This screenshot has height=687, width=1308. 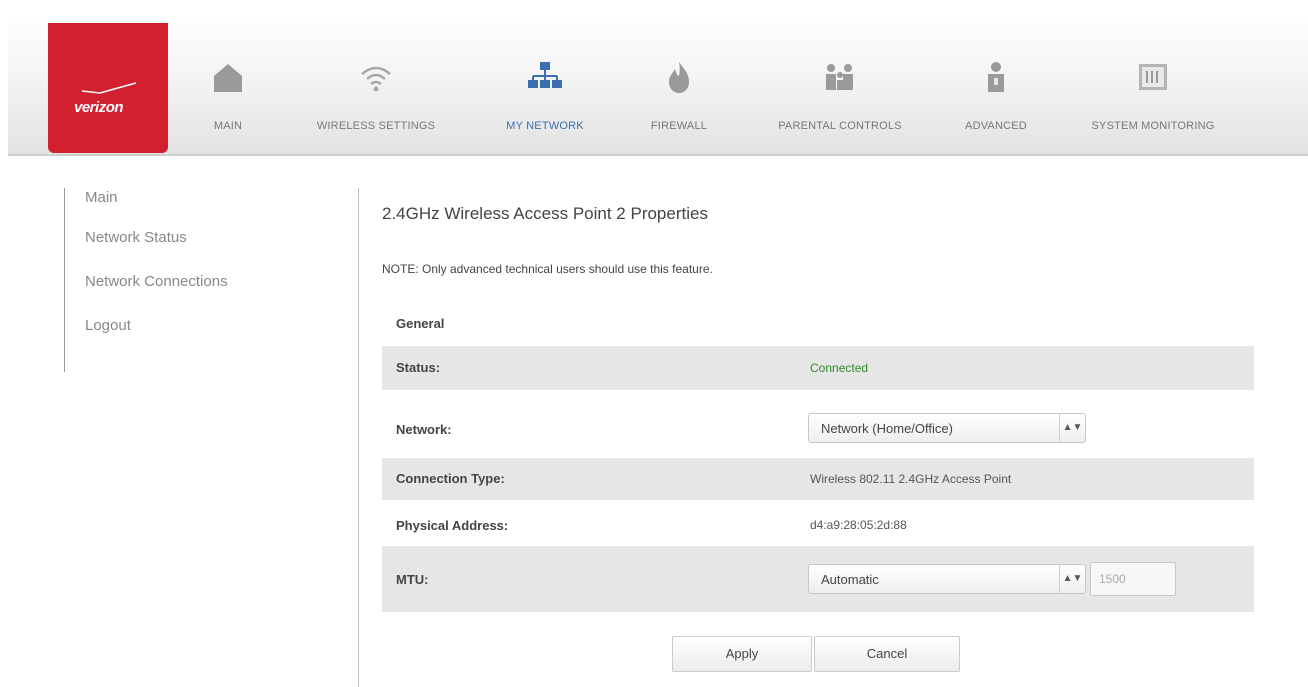 I want to click on connection-type-value: Wireless 802.11 2.4GHz Access Point, so click(x=911, y=479).